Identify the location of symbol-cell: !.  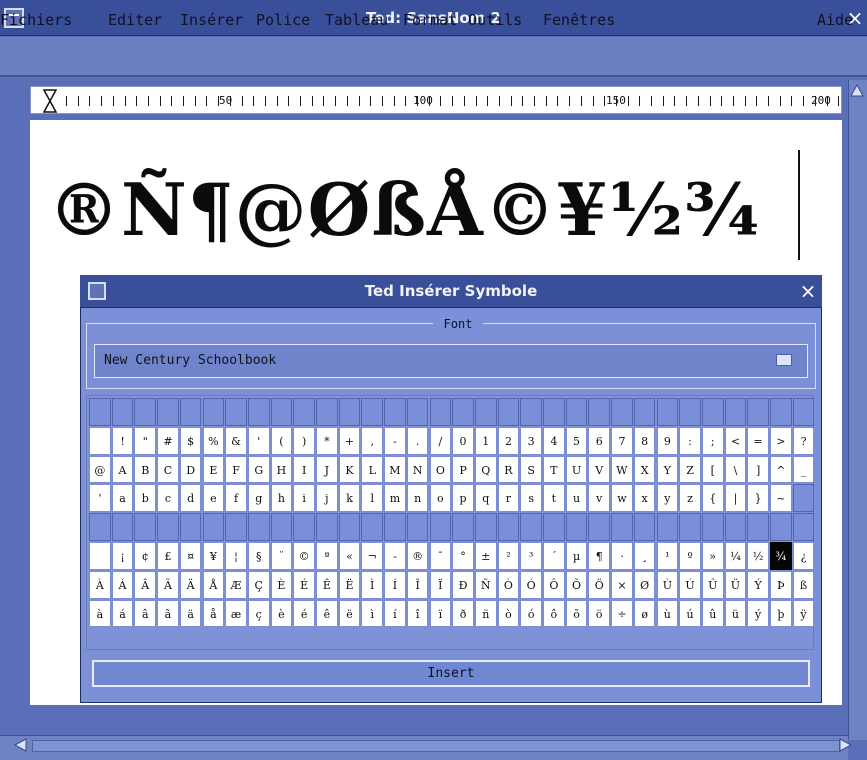
(122, 440).